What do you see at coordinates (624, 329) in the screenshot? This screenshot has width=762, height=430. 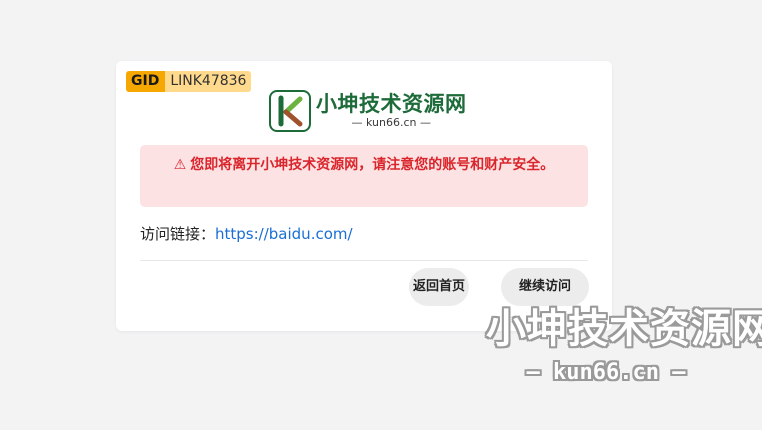 I see `watermark-site-name: 小坤技术资源网` at bounding box center [624, 329].